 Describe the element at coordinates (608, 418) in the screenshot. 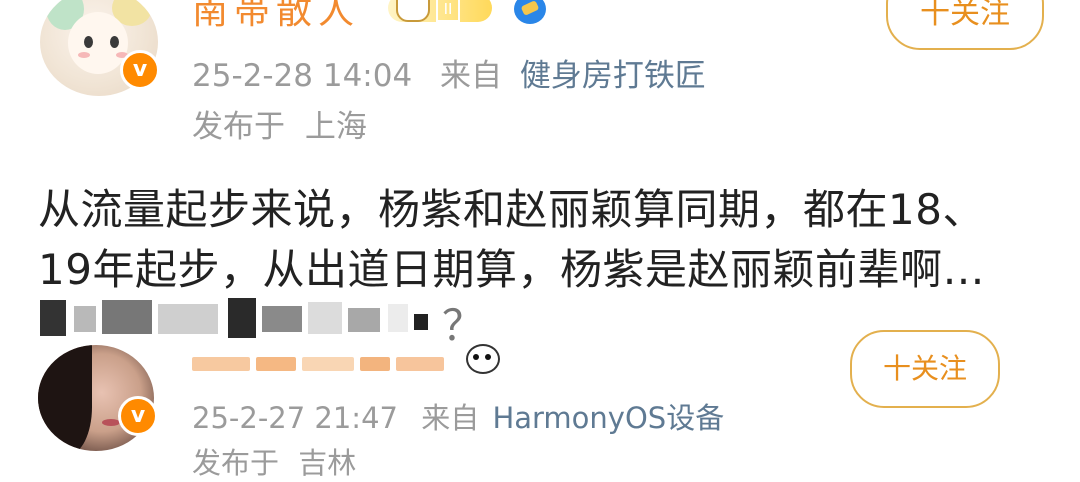

I see `post2-source-link: HarmonyOS设备` at that location.